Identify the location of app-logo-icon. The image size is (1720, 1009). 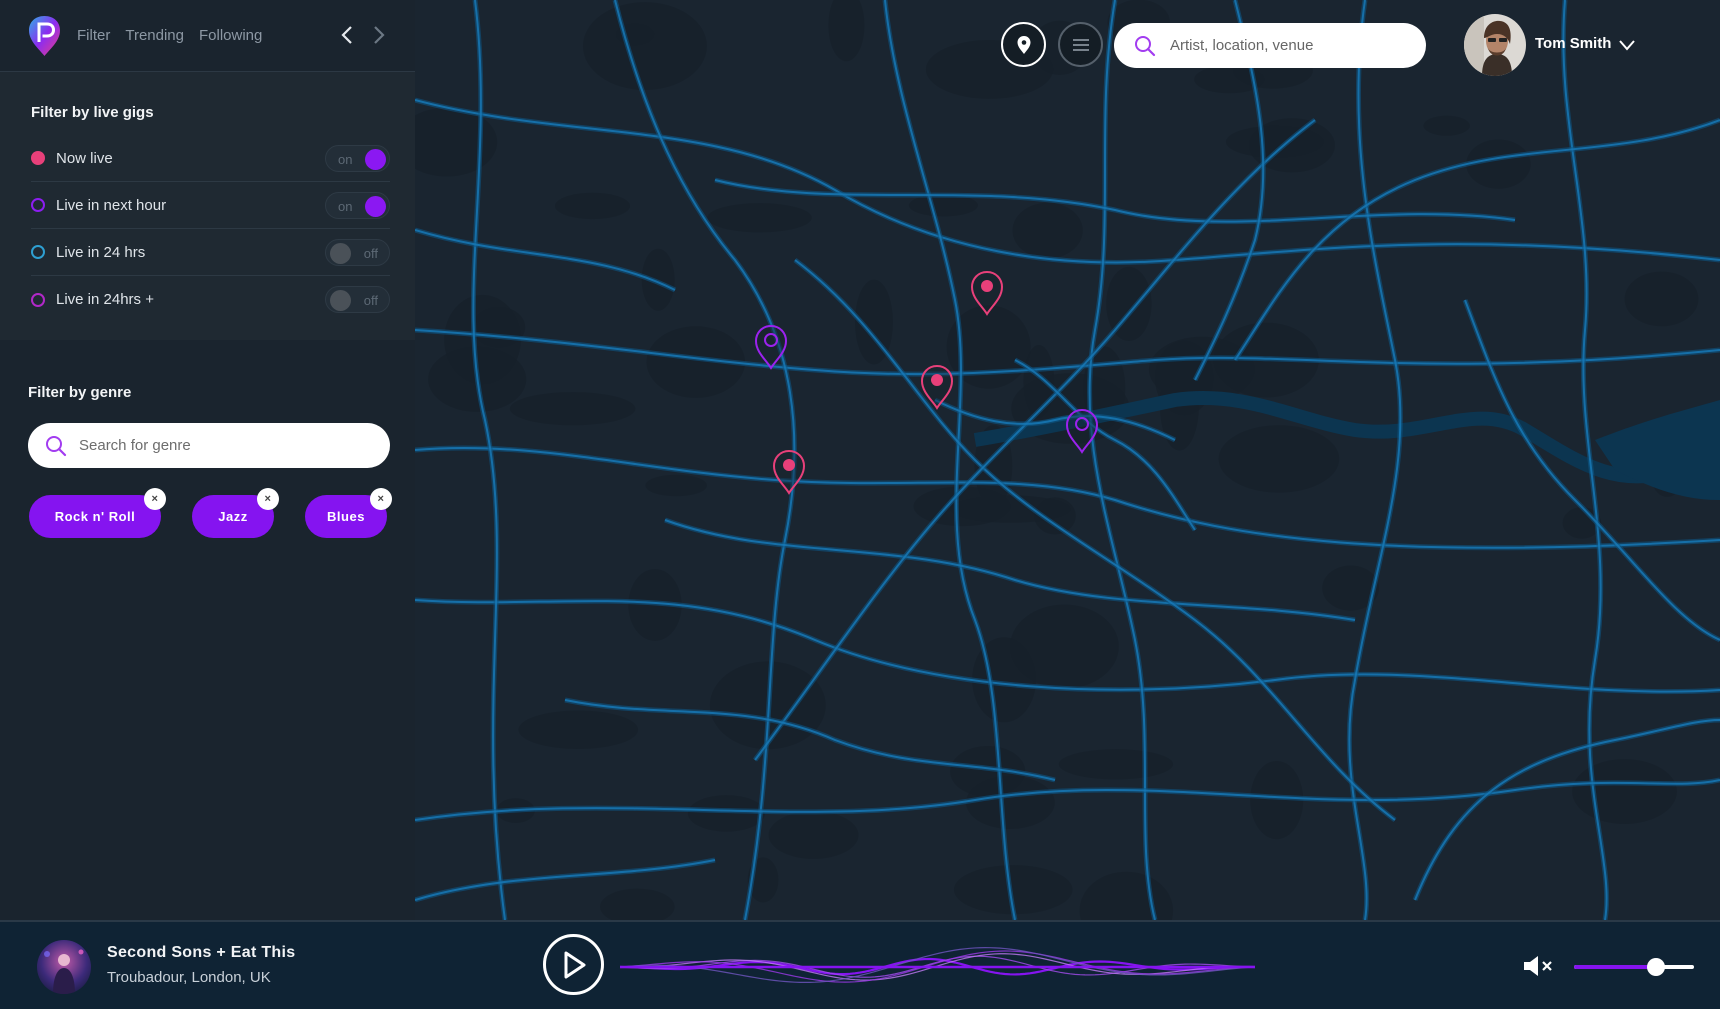
(44, 36).